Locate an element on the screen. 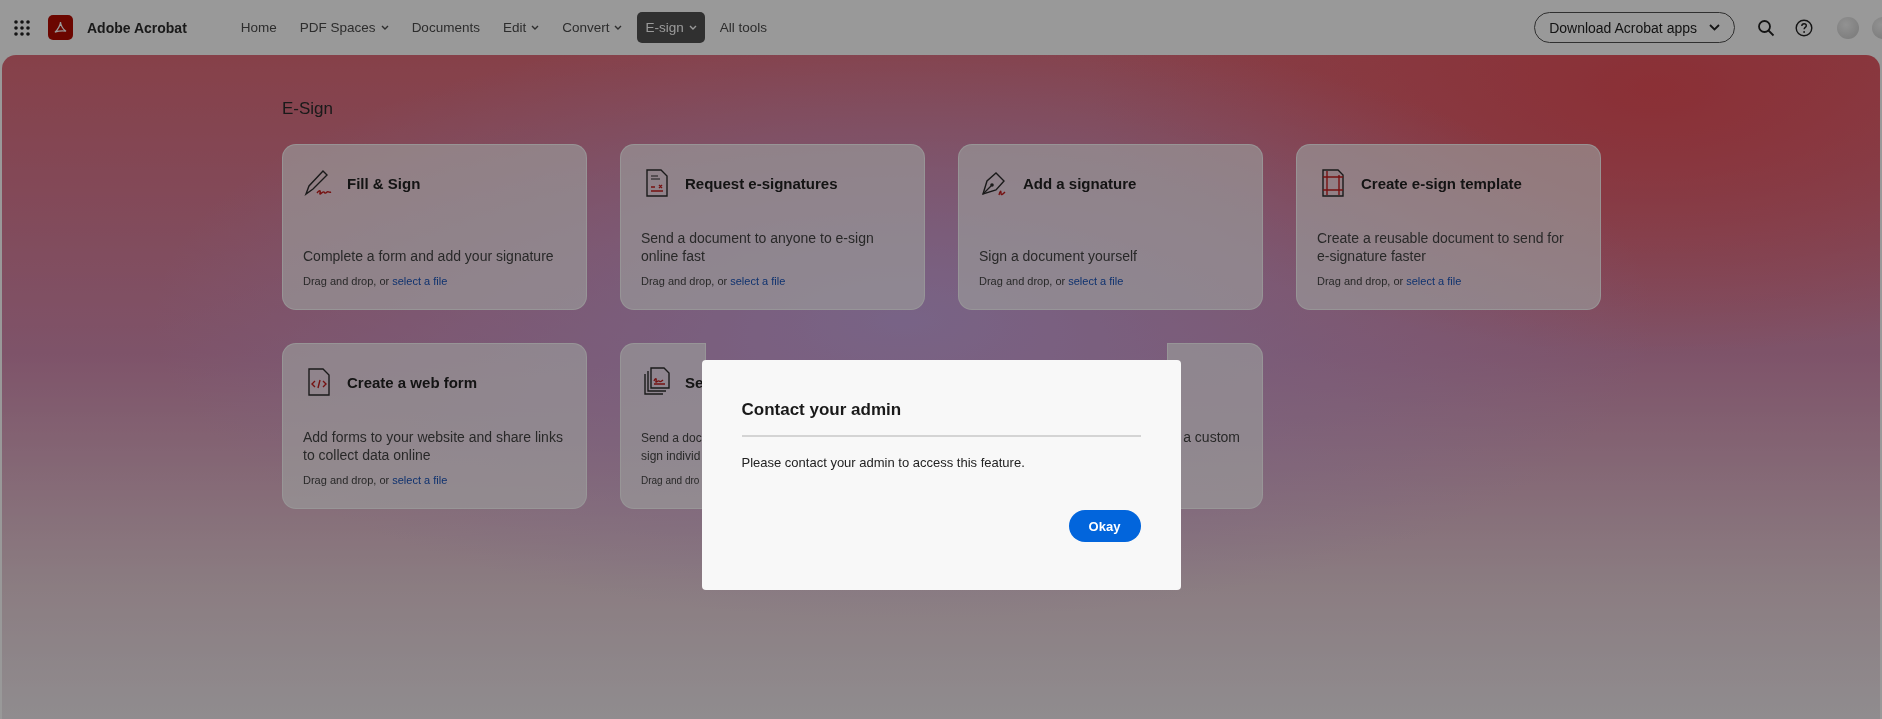 Image resolution: width=1882 pixels, height=719 pixels. card-description: a custom is located at coordinates (1211, 437).